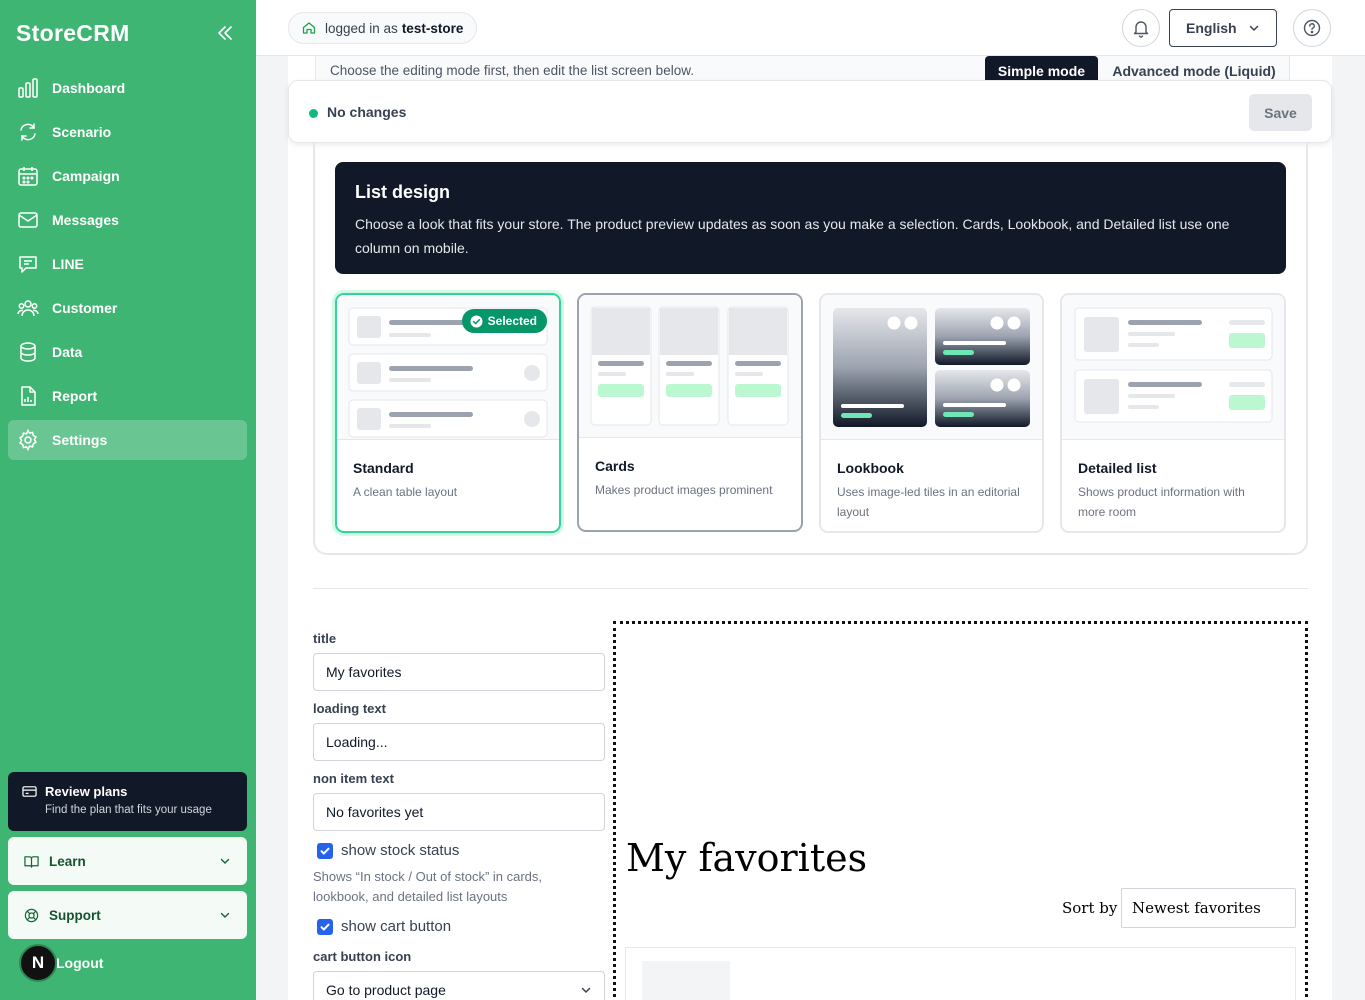  Describe the element at coordinates (353, 778) in the screenshot. I see `non-item-text-label: non item text` at that location.